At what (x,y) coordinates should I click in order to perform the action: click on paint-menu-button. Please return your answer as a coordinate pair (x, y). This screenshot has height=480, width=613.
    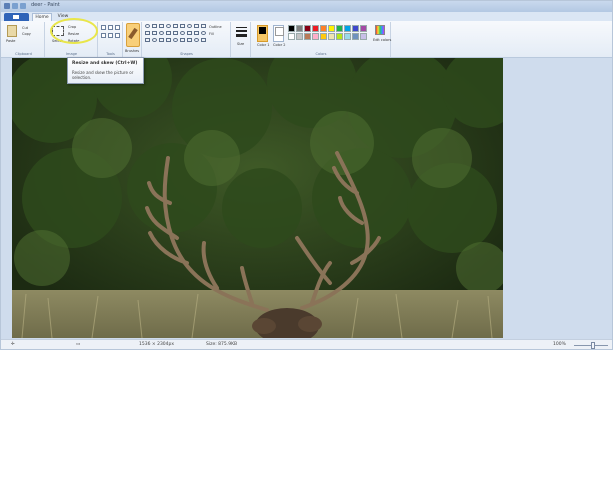
    Looking at the image, I should click on (16, 17).